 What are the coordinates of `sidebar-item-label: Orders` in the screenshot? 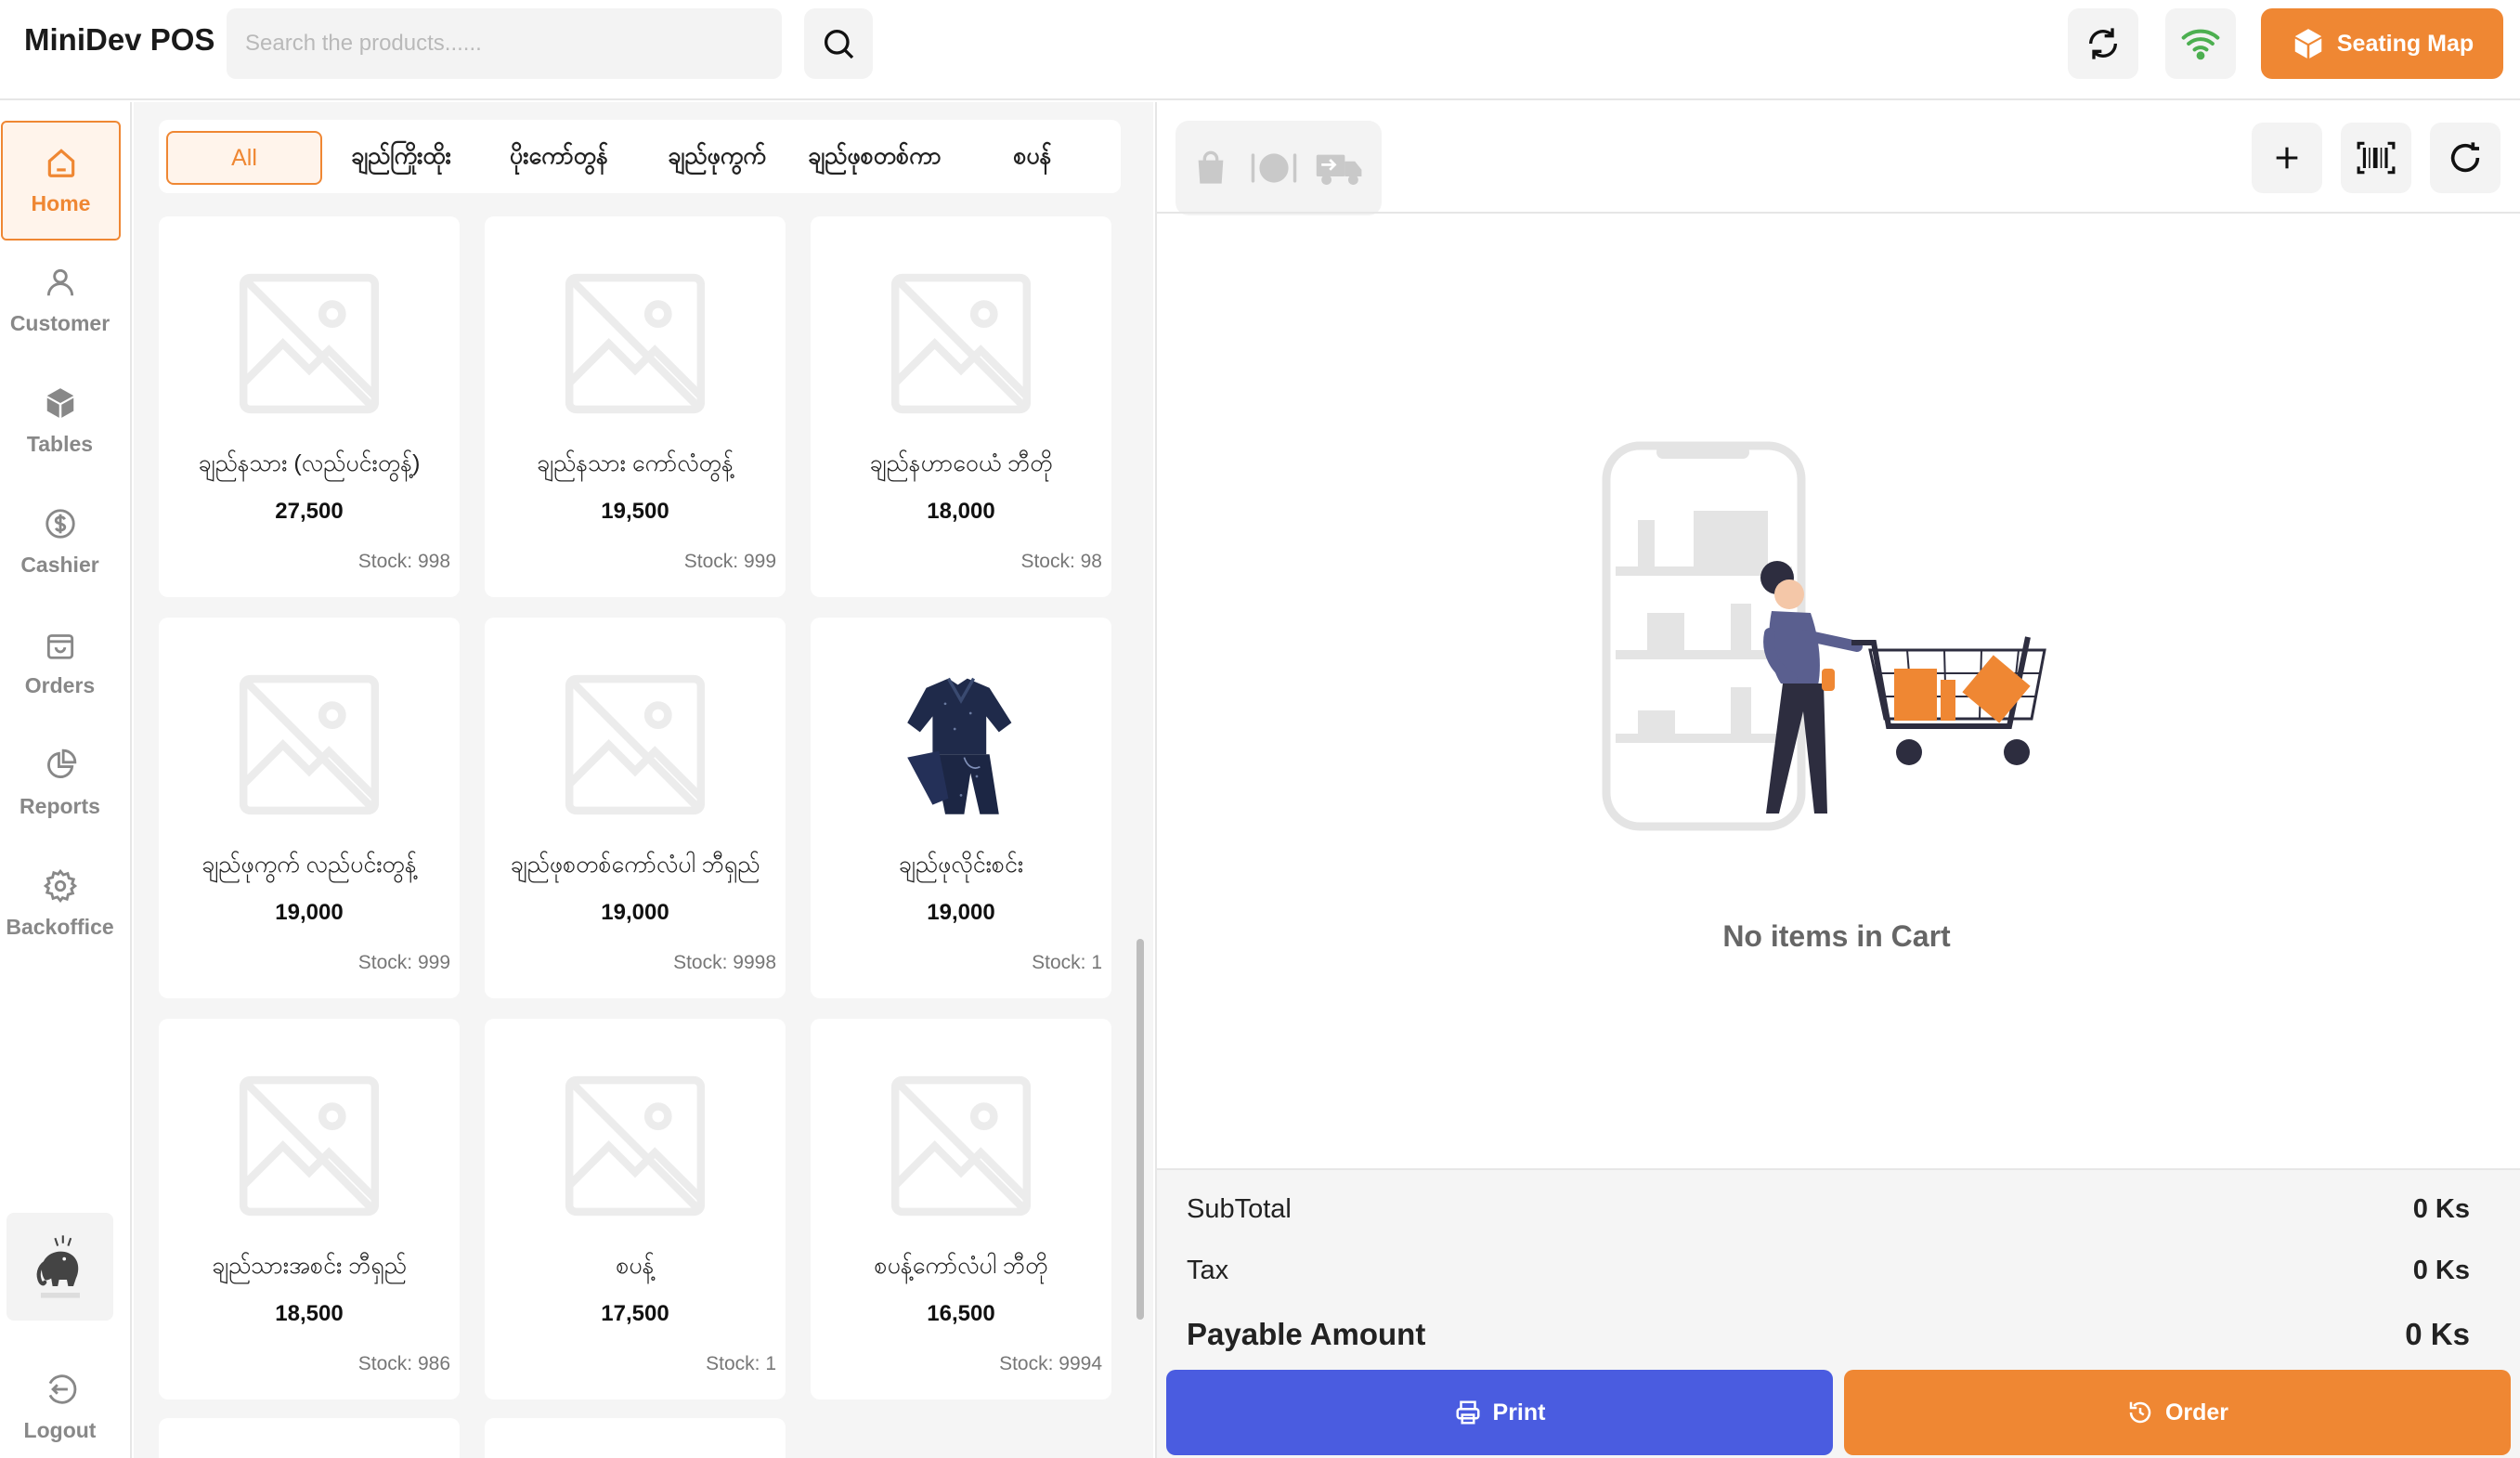 It's located at (60, 685).